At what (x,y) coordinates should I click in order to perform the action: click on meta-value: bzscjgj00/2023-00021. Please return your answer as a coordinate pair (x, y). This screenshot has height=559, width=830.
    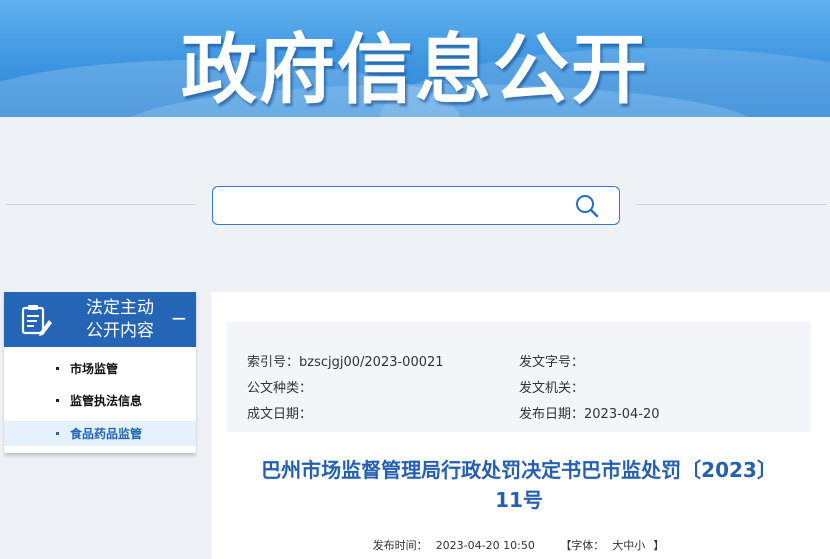
    Looking at the image, I should click on (371, 362).